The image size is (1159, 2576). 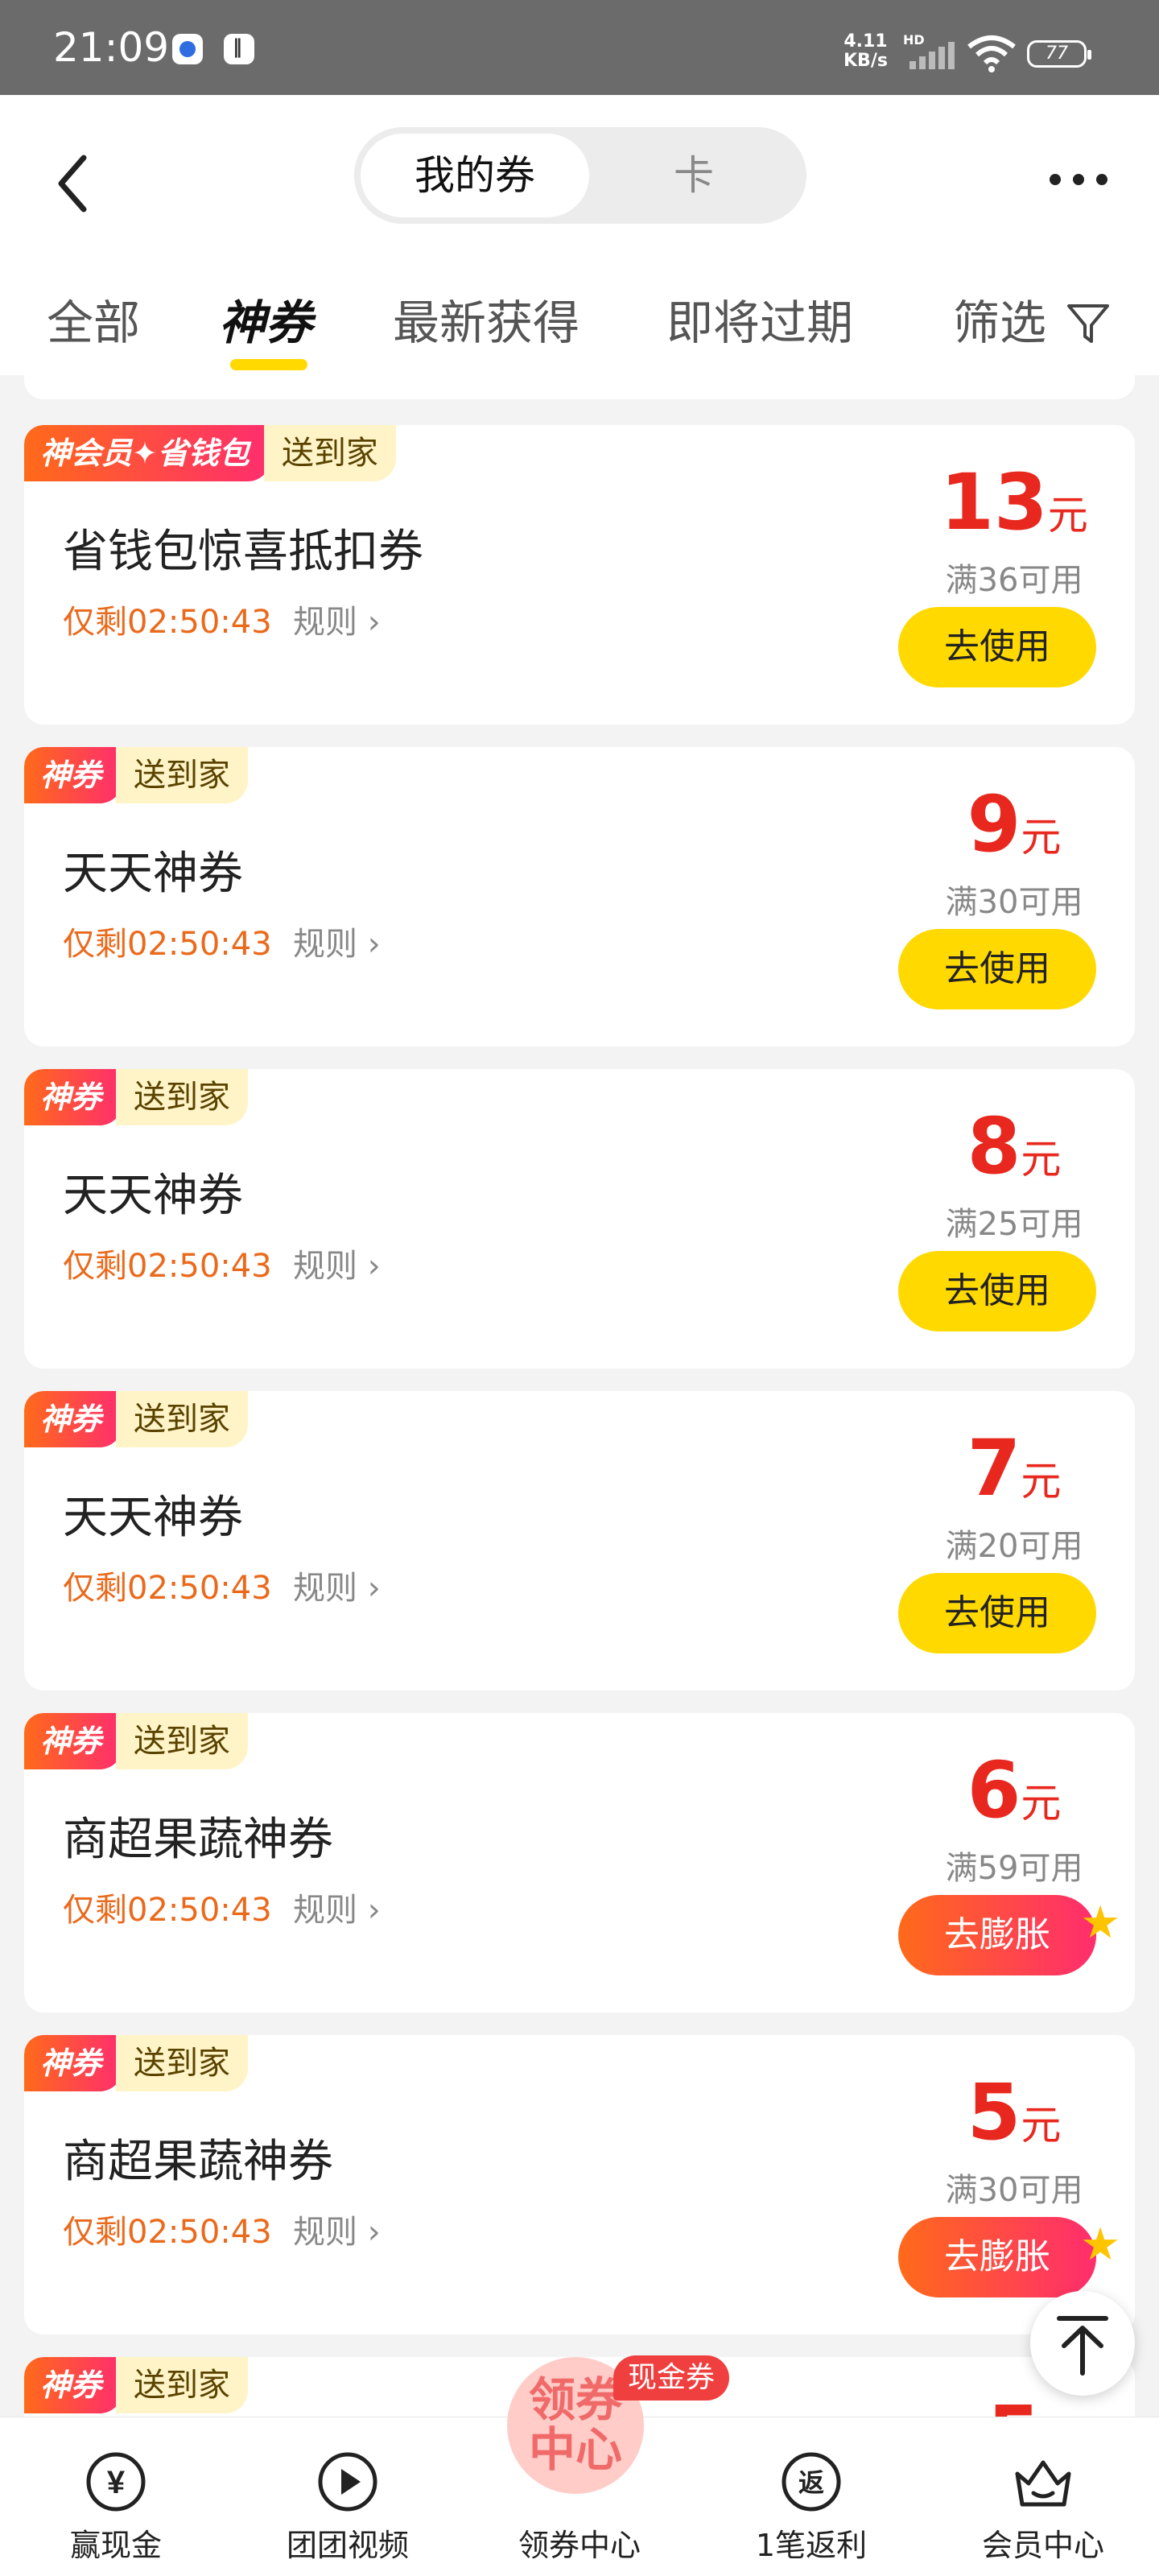 I want to click on nav-label: 赢现金, so click(x=115, y=2545).